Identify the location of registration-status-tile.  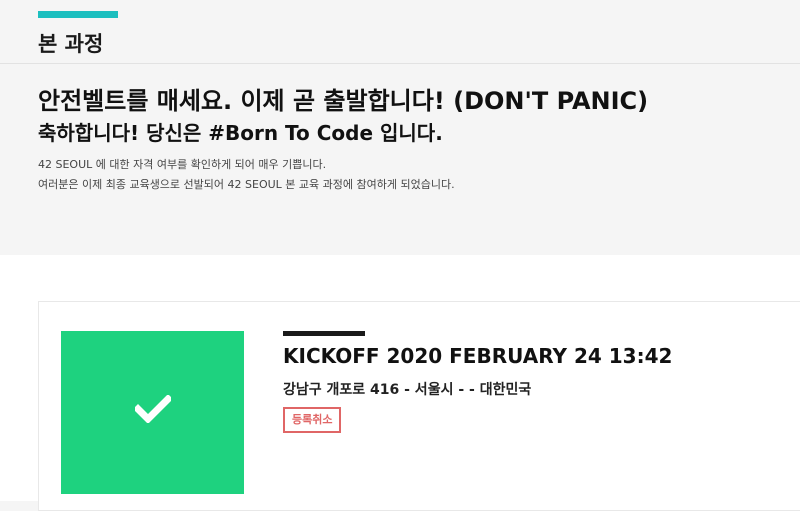
(152, 412).